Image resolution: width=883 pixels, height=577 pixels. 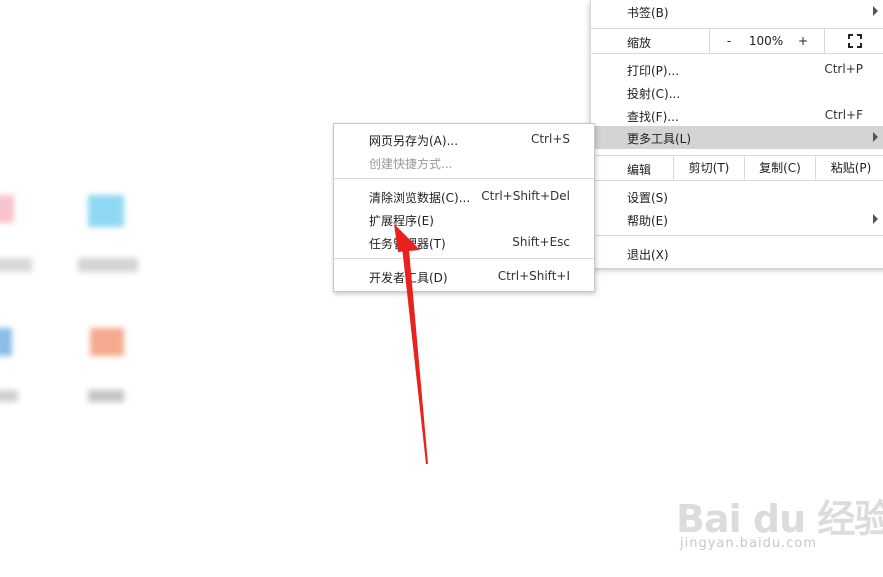 What do you see at coordinates (843, 115) in the screenshot?
I see `menu-item-shortcut: Ctrl+F` at bounding box center [843, 115].